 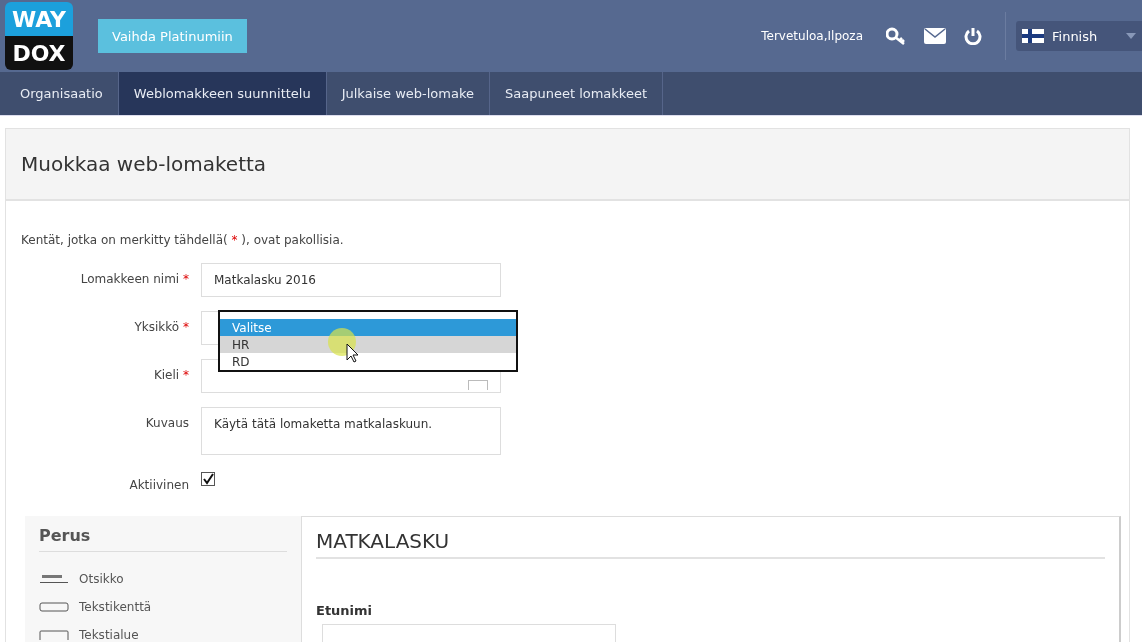 What do you see at coordinates (896, 36) in the screenshot?
I see `key-icon` at bounding box center [896, 36].